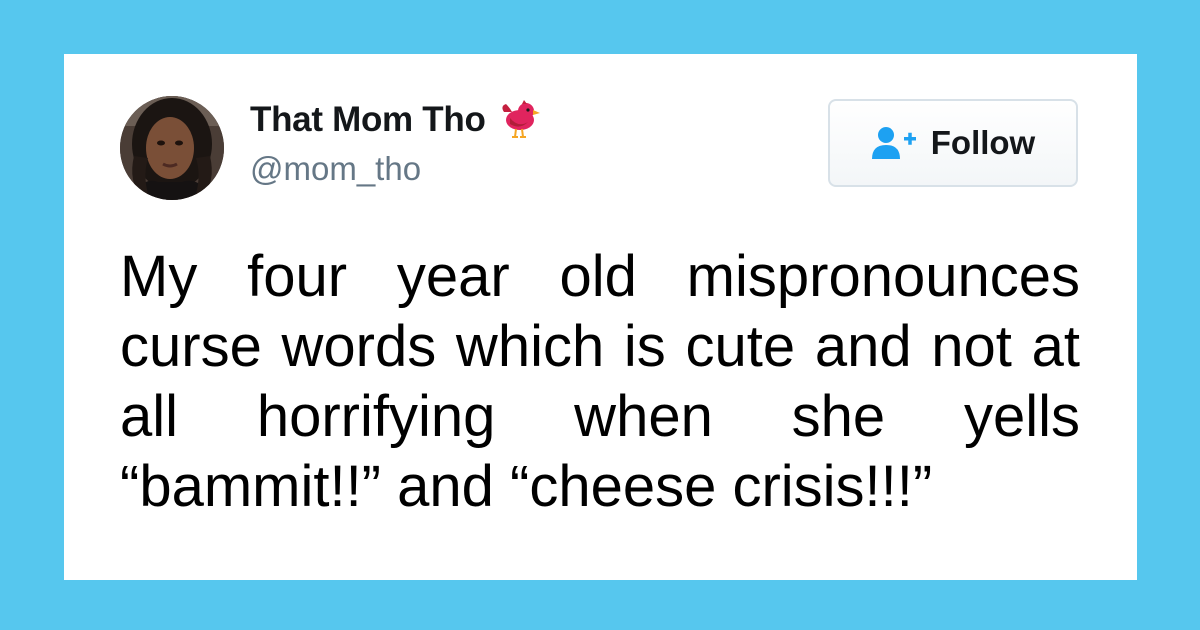 The image size is (1200, 630). What do you see at coordinates (896, 143) in the screenshot?
I see `add-user-icon` at bounding box center [896, 143].